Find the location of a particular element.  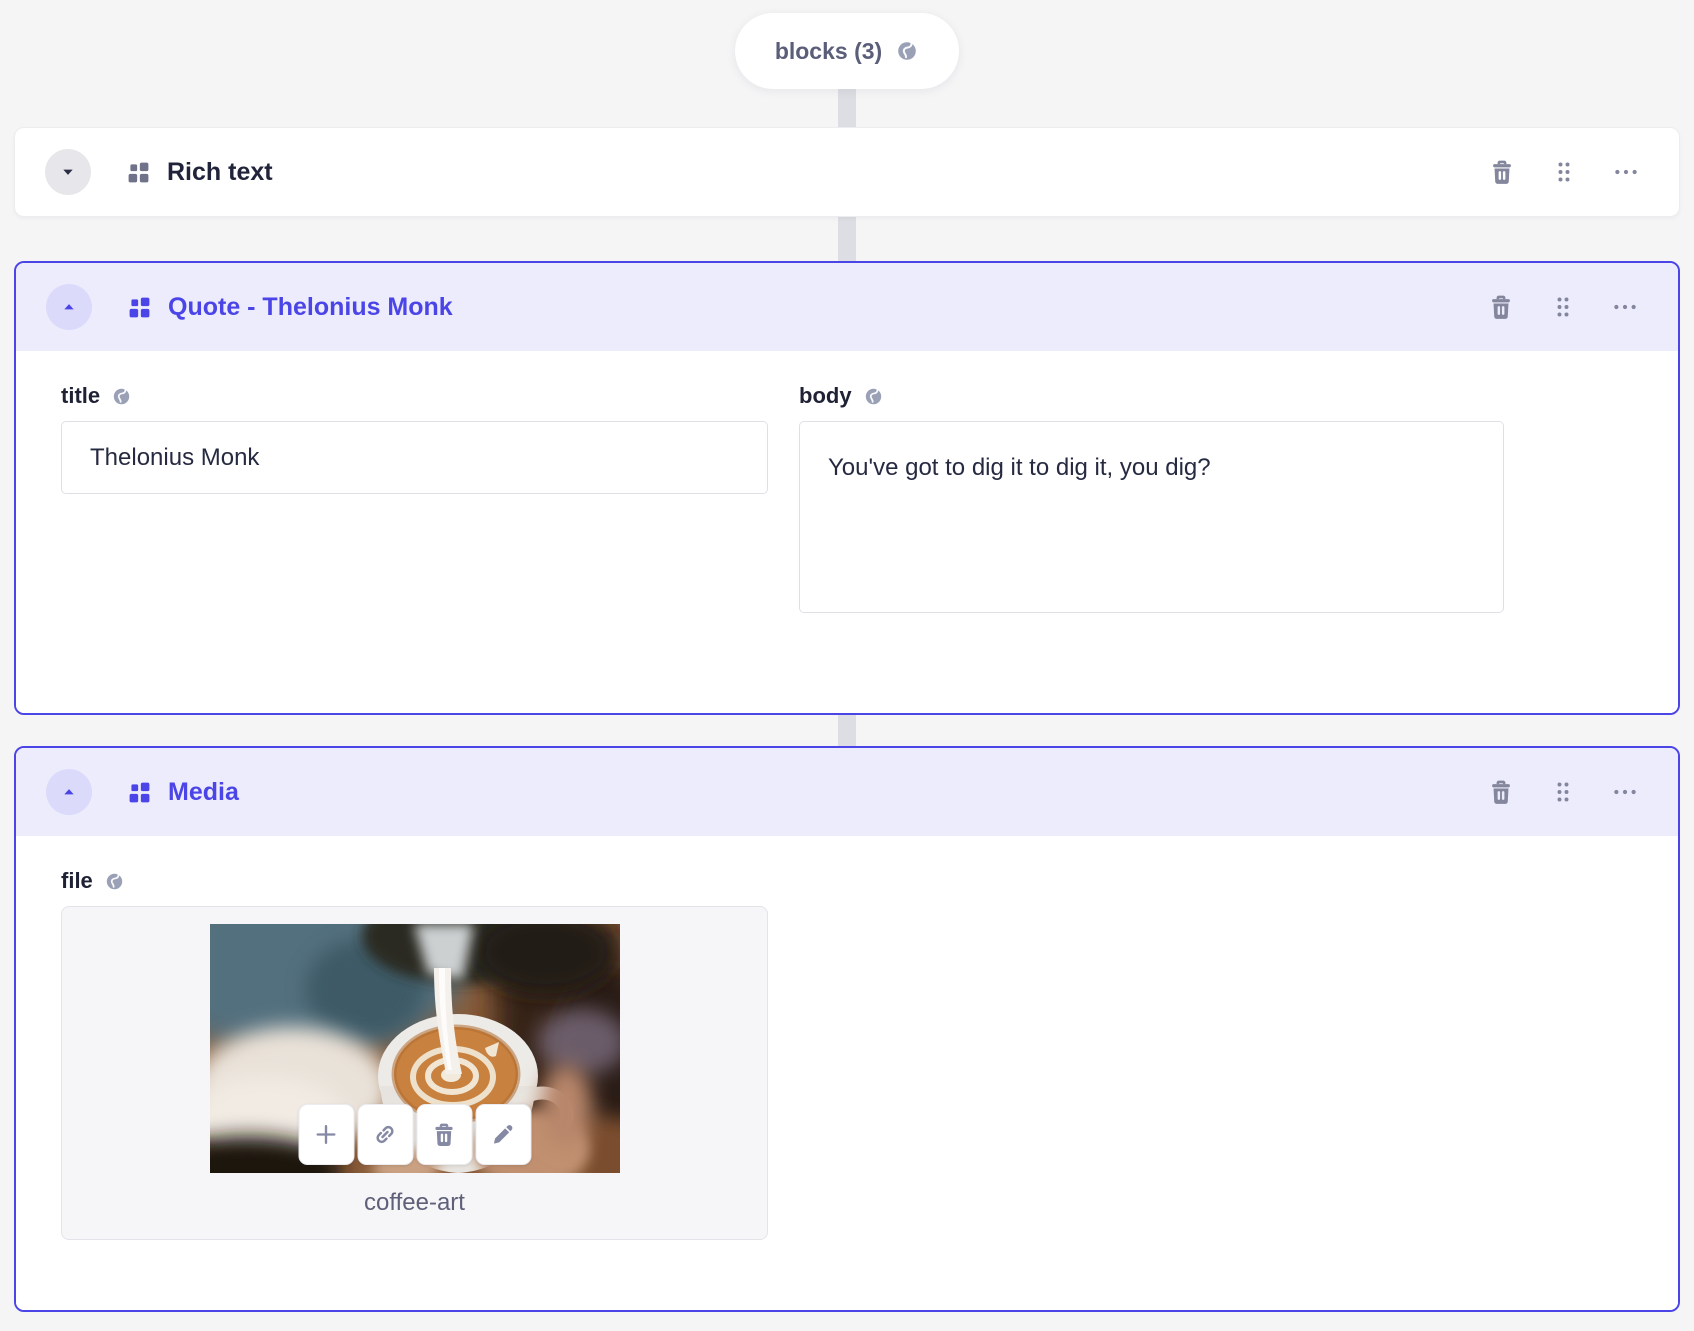

link-icon is located at coordinates (385, 1134).